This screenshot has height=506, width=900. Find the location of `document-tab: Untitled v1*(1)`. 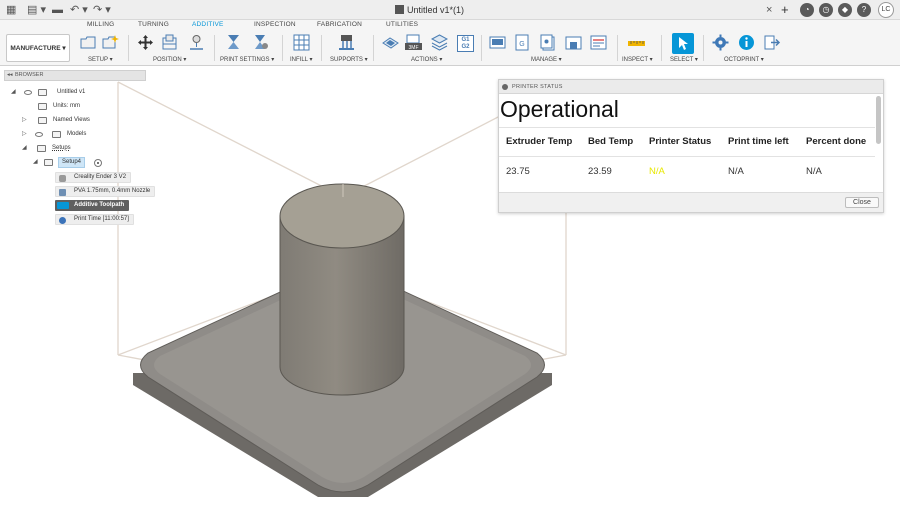

document-tab: Untitled v1*(1) is located at coordinates (429, 10).